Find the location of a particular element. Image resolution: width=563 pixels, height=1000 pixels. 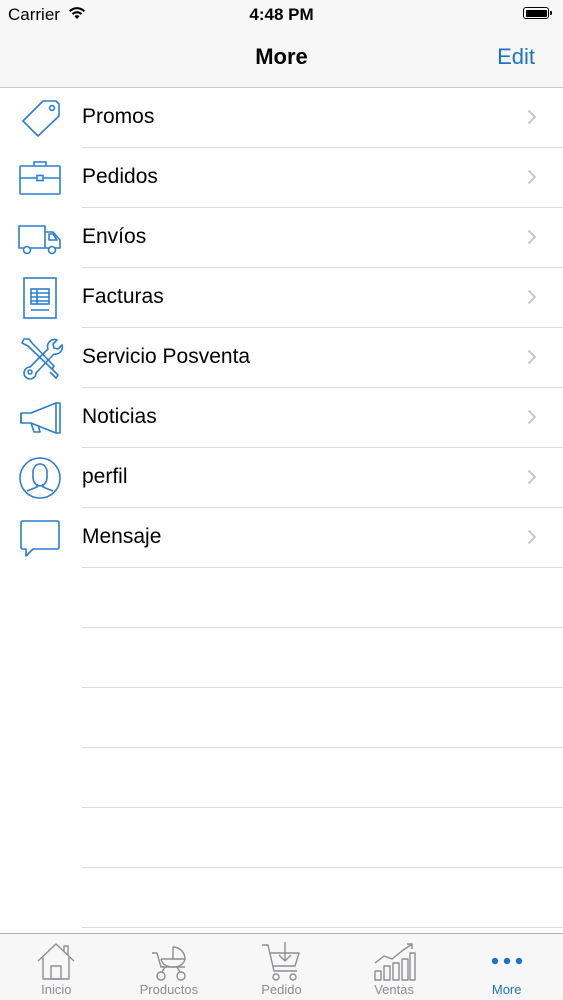

tab-label: More is located at coordinates (506, 989).